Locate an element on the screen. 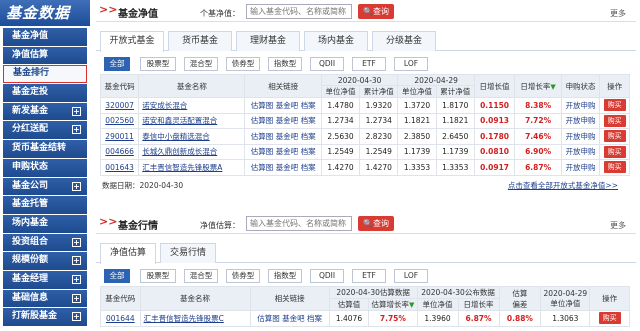  sidebar-item: 基金排行 is located at coordinates (45, 74).